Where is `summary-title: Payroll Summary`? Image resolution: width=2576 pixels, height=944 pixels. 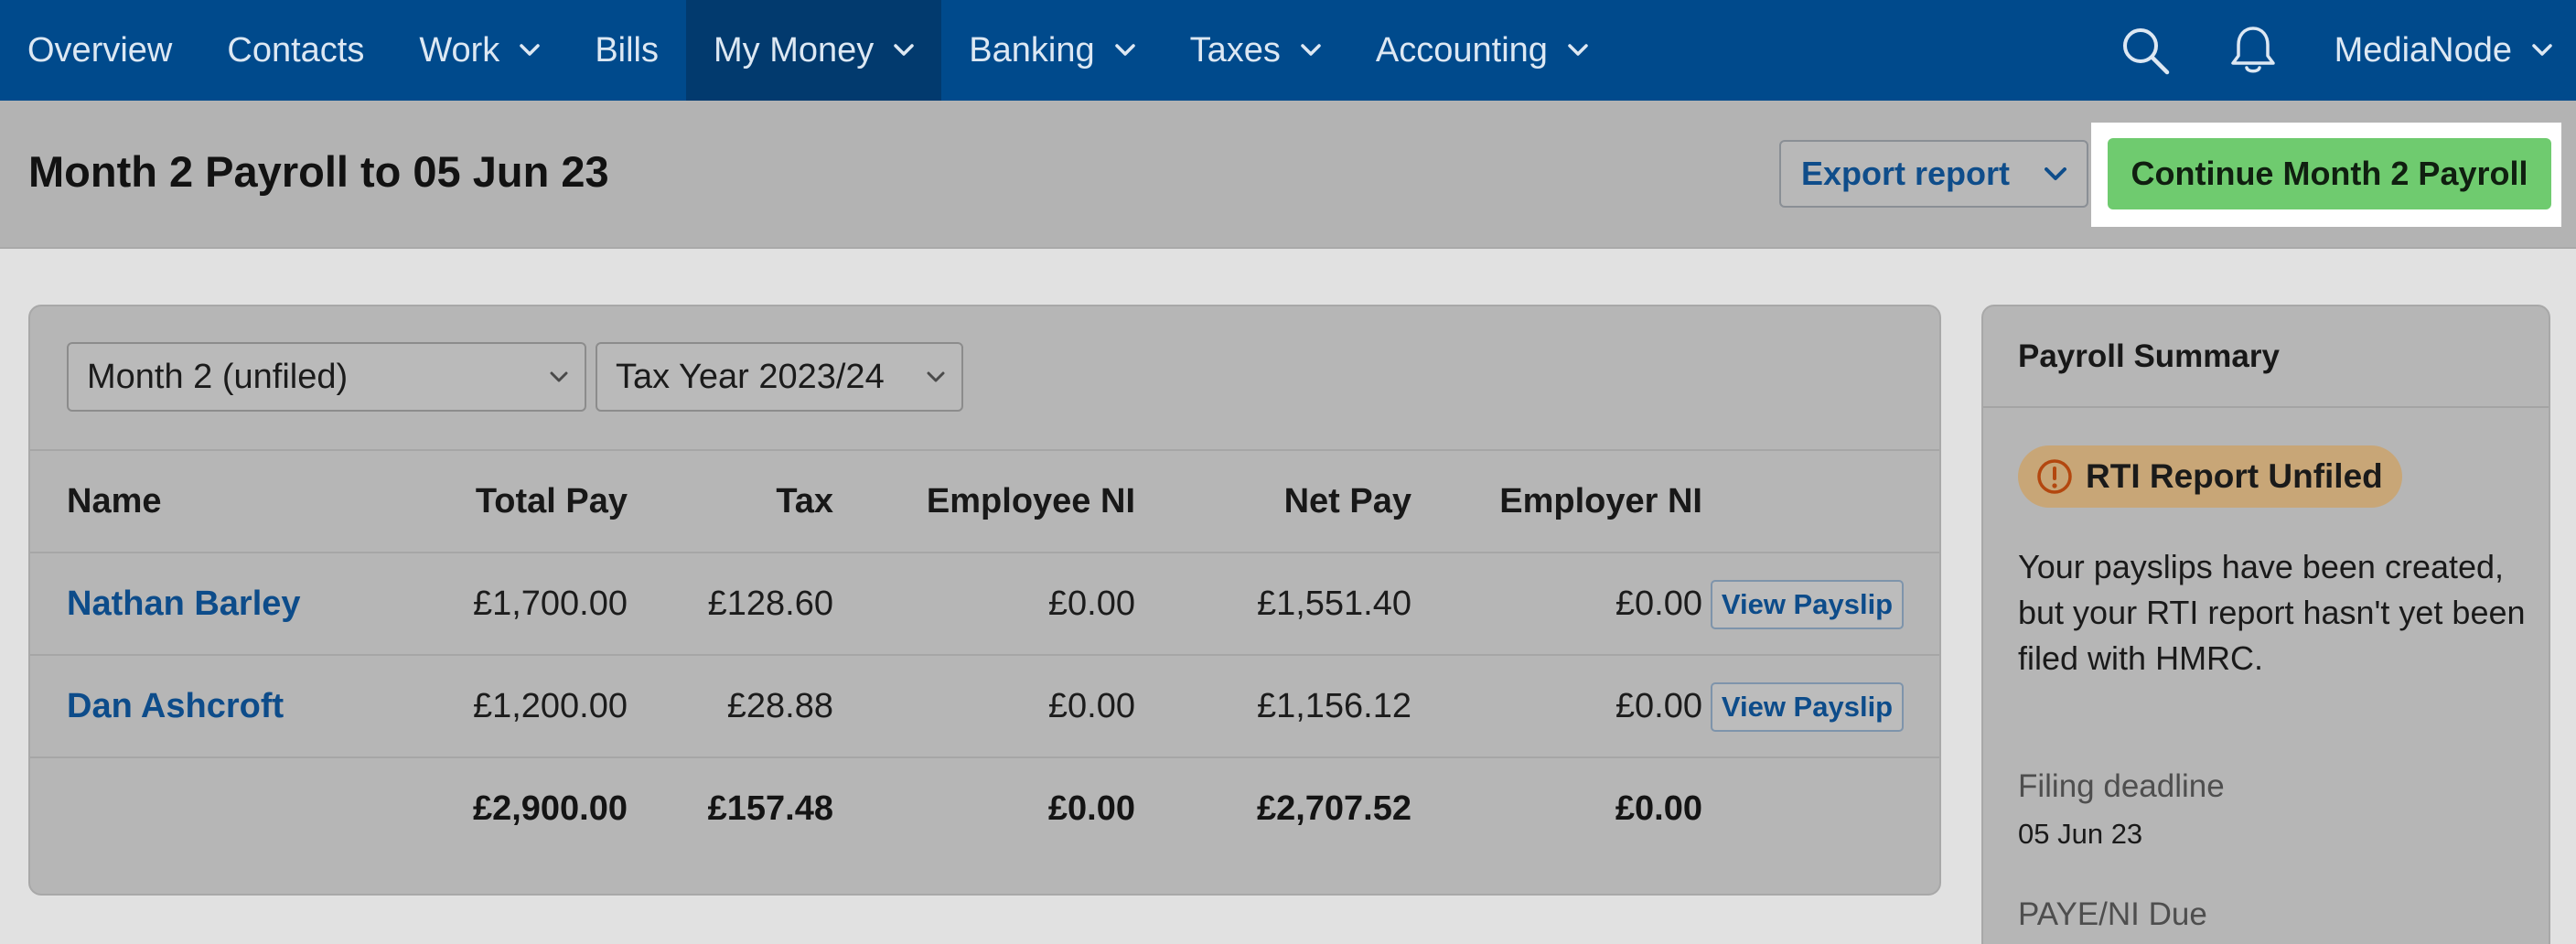
summary-title: Payroll Summary is located at coordinates (2149, 356).